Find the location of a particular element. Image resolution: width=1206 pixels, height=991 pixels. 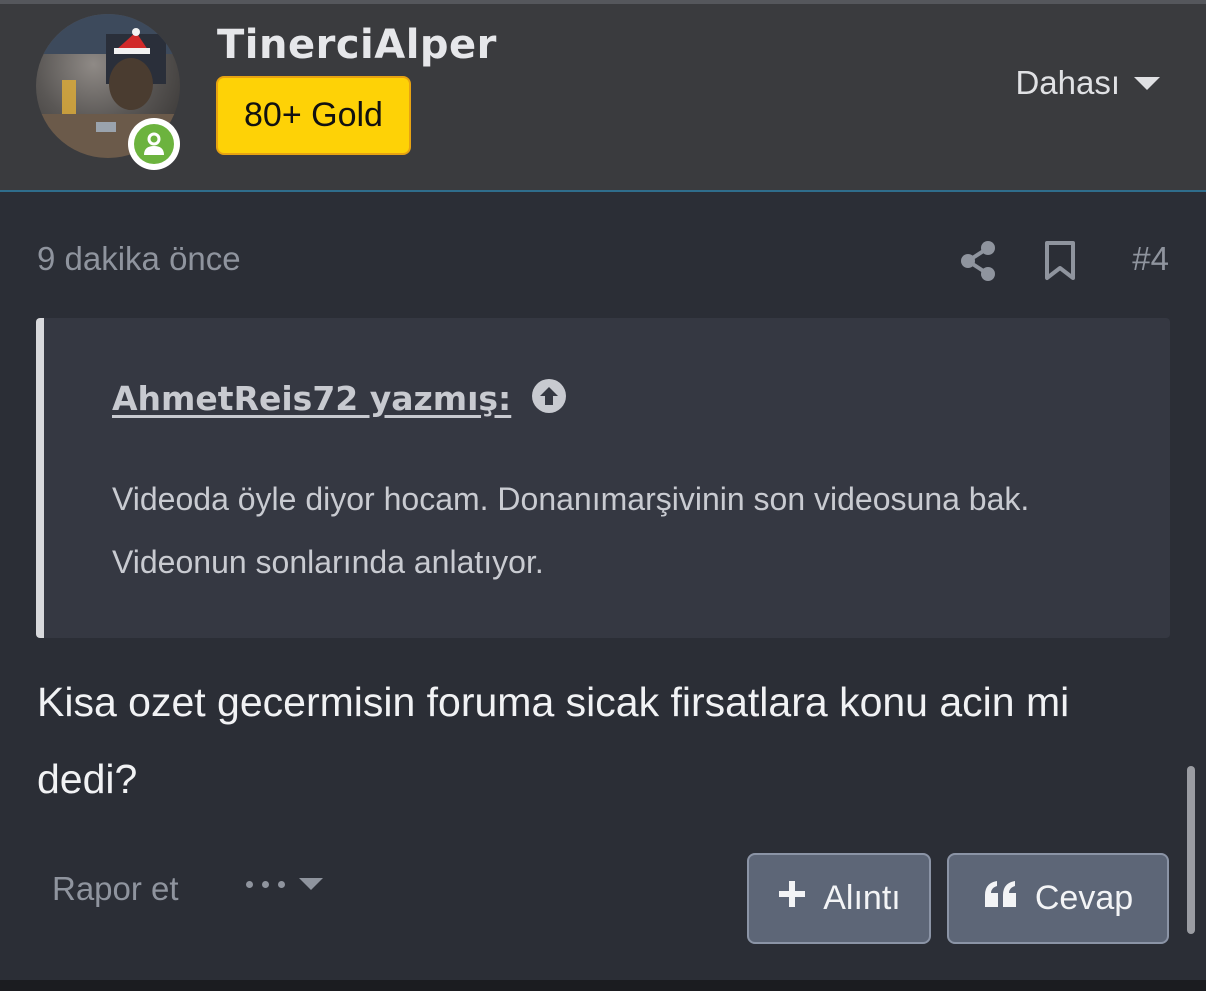

plus-icon is located at coordinates (792, 898).